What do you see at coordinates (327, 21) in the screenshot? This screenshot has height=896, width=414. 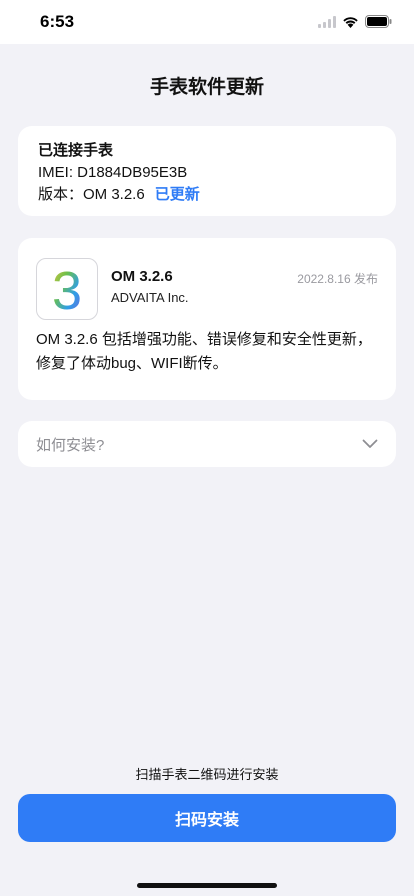 I see `signal-icon` at bounding box center [327, 21].